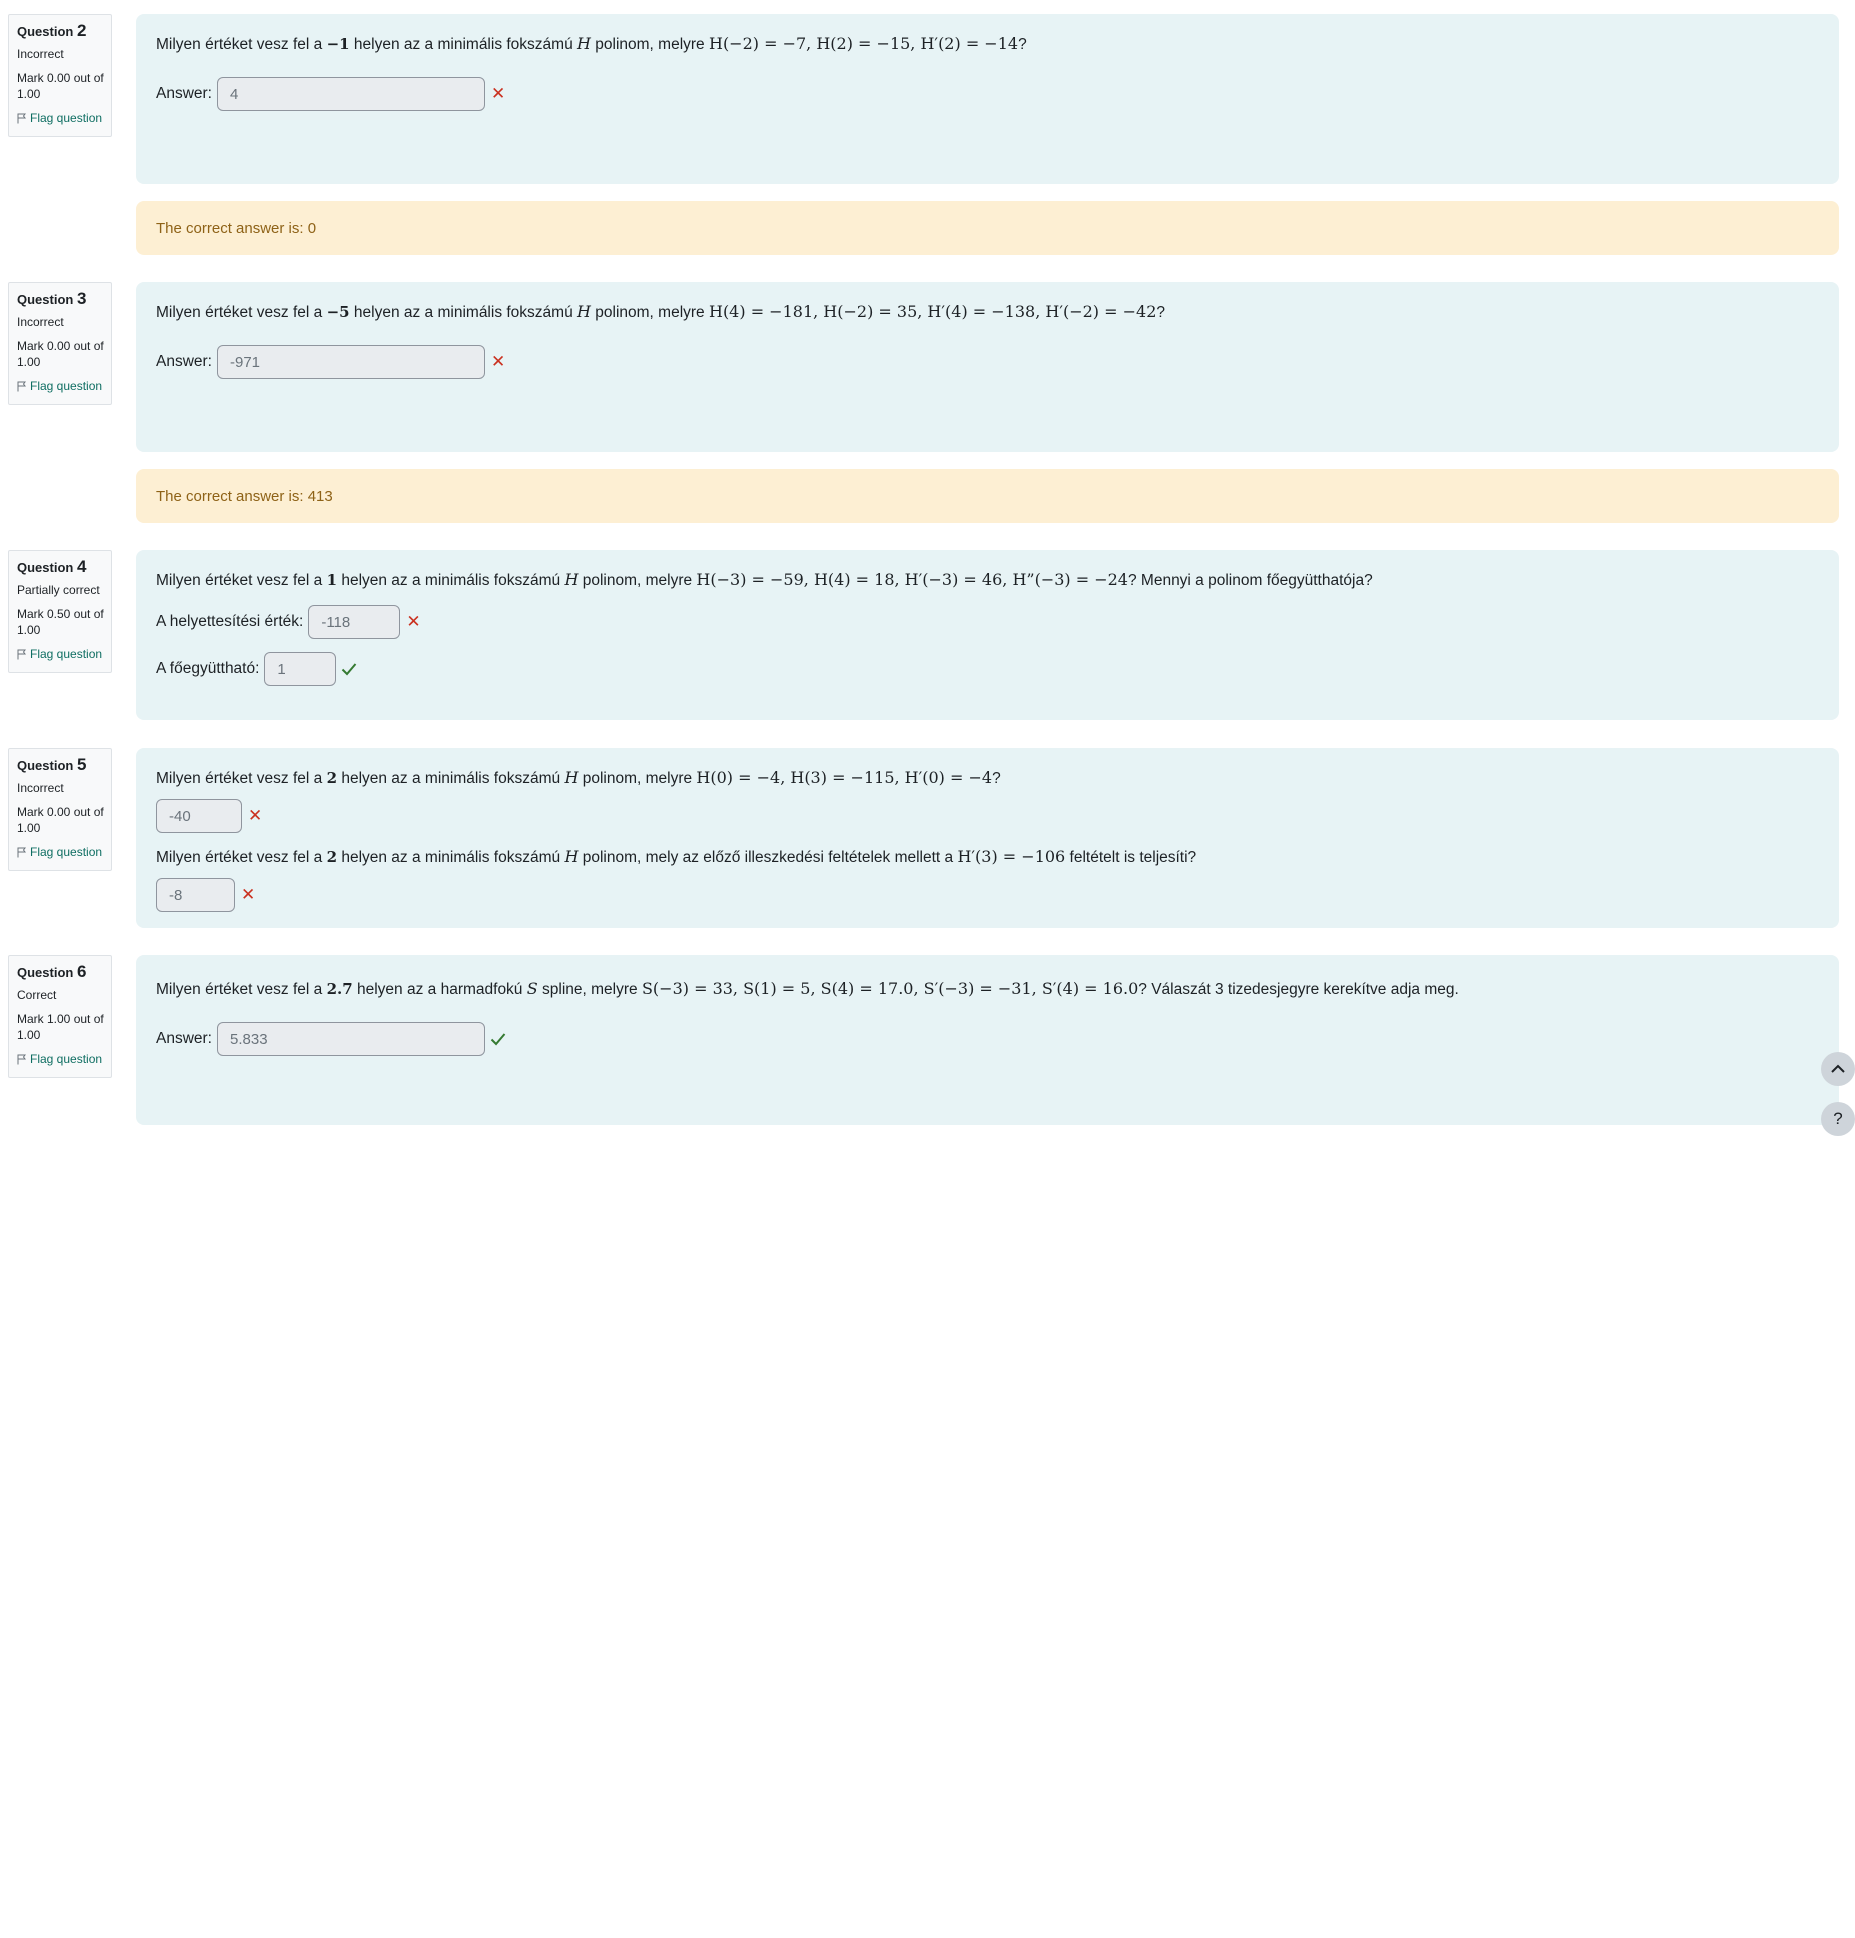 This screenshot has width=1855, height=1938. Describe the element at coordinates (52, 30) in the screenshot. I see `question-number: Question 2` at that location.